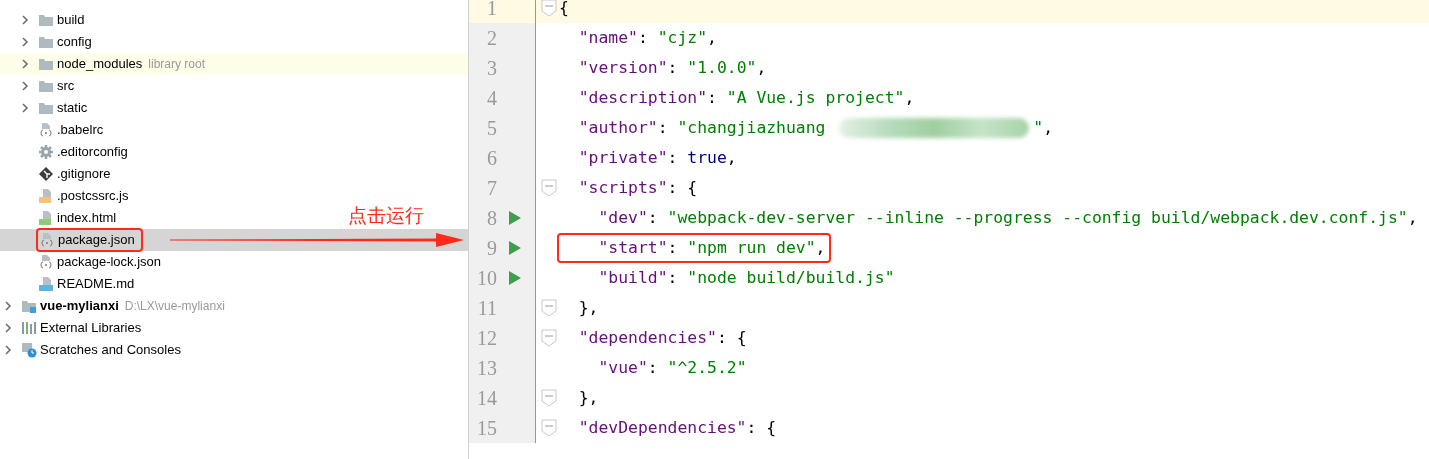  I want to click on tree-item: .postcssrc.js, so click(77, 196).